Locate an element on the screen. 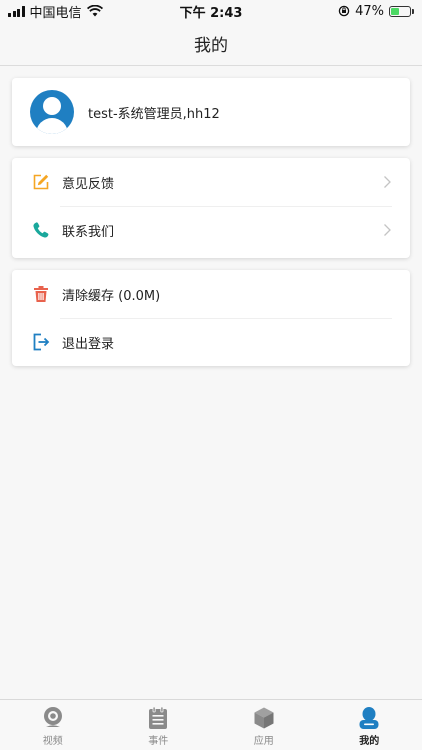 Image resolution: width=422 pixels, height=750 pixels. page-title: 我的 is located at coordinates (211, 46).